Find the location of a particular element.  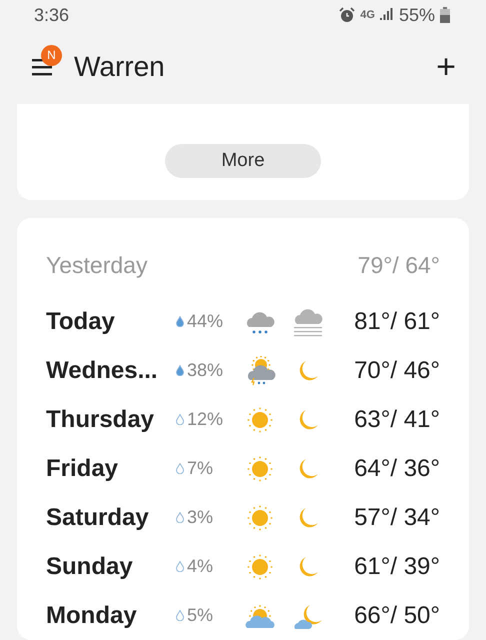

temperature-range: 81°/ 61° is located at coordinates (397, 322).